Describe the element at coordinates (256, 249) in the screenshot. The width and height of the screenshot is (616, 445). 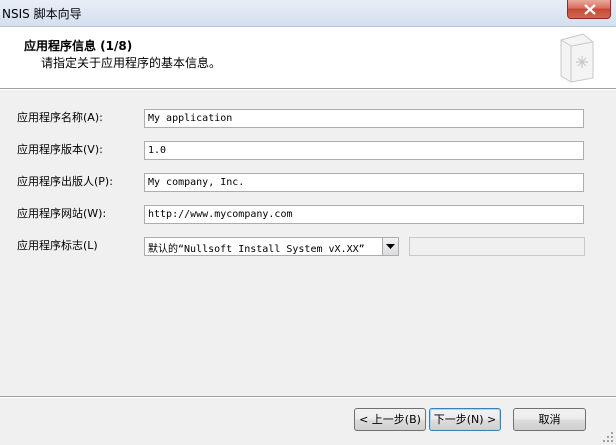
I see `app-logo-selected: 默认的“Nullsoft Install System vX.XX”` at that location.